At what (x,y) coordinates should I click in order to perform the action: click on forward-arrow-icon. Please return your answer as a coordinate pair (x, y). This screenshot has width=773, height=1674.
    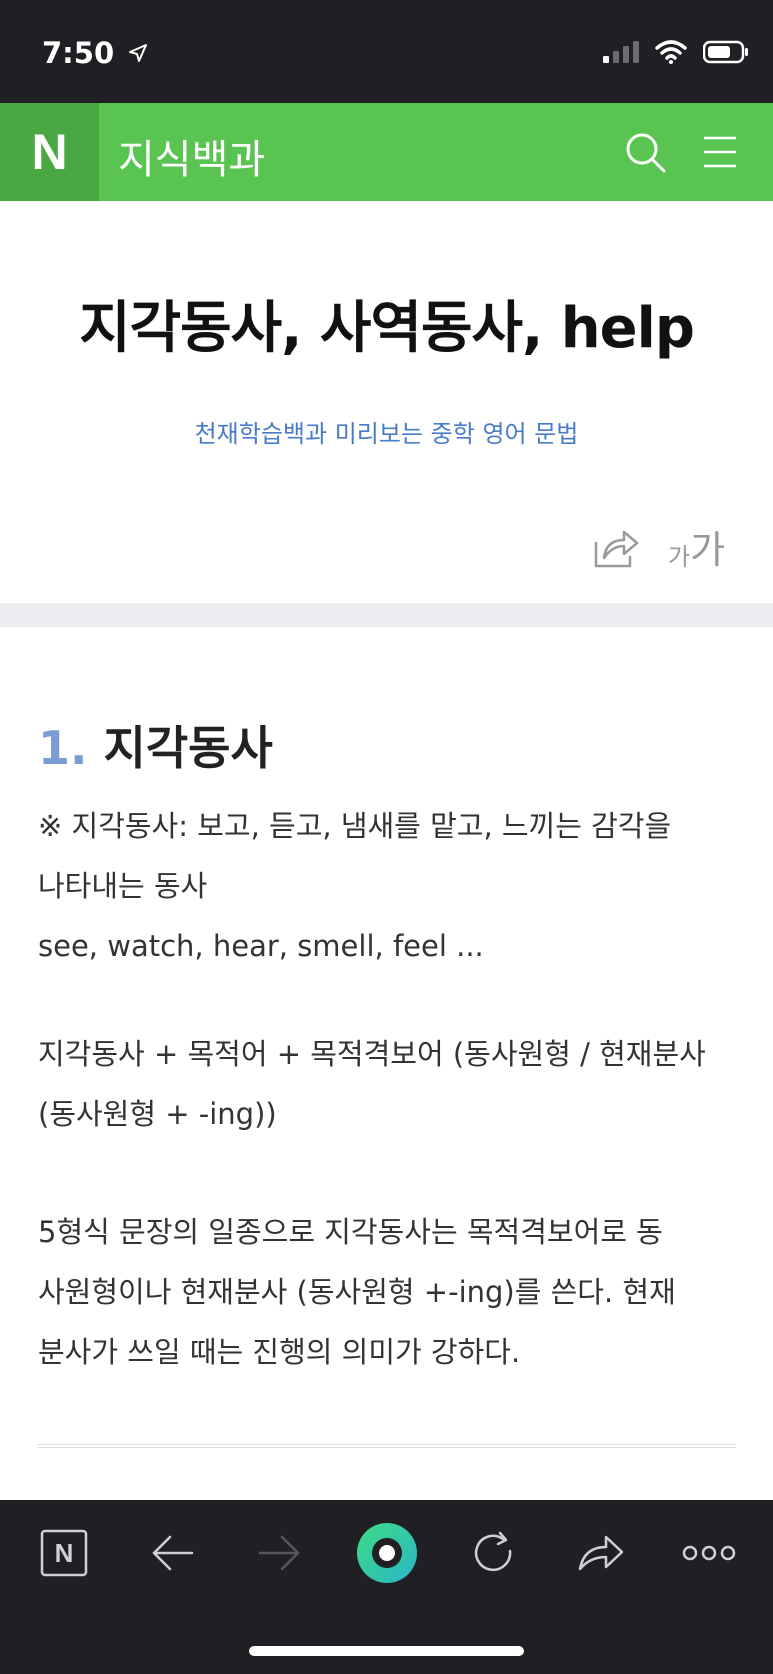
    Looking at the image, I should click on (279, 1553).